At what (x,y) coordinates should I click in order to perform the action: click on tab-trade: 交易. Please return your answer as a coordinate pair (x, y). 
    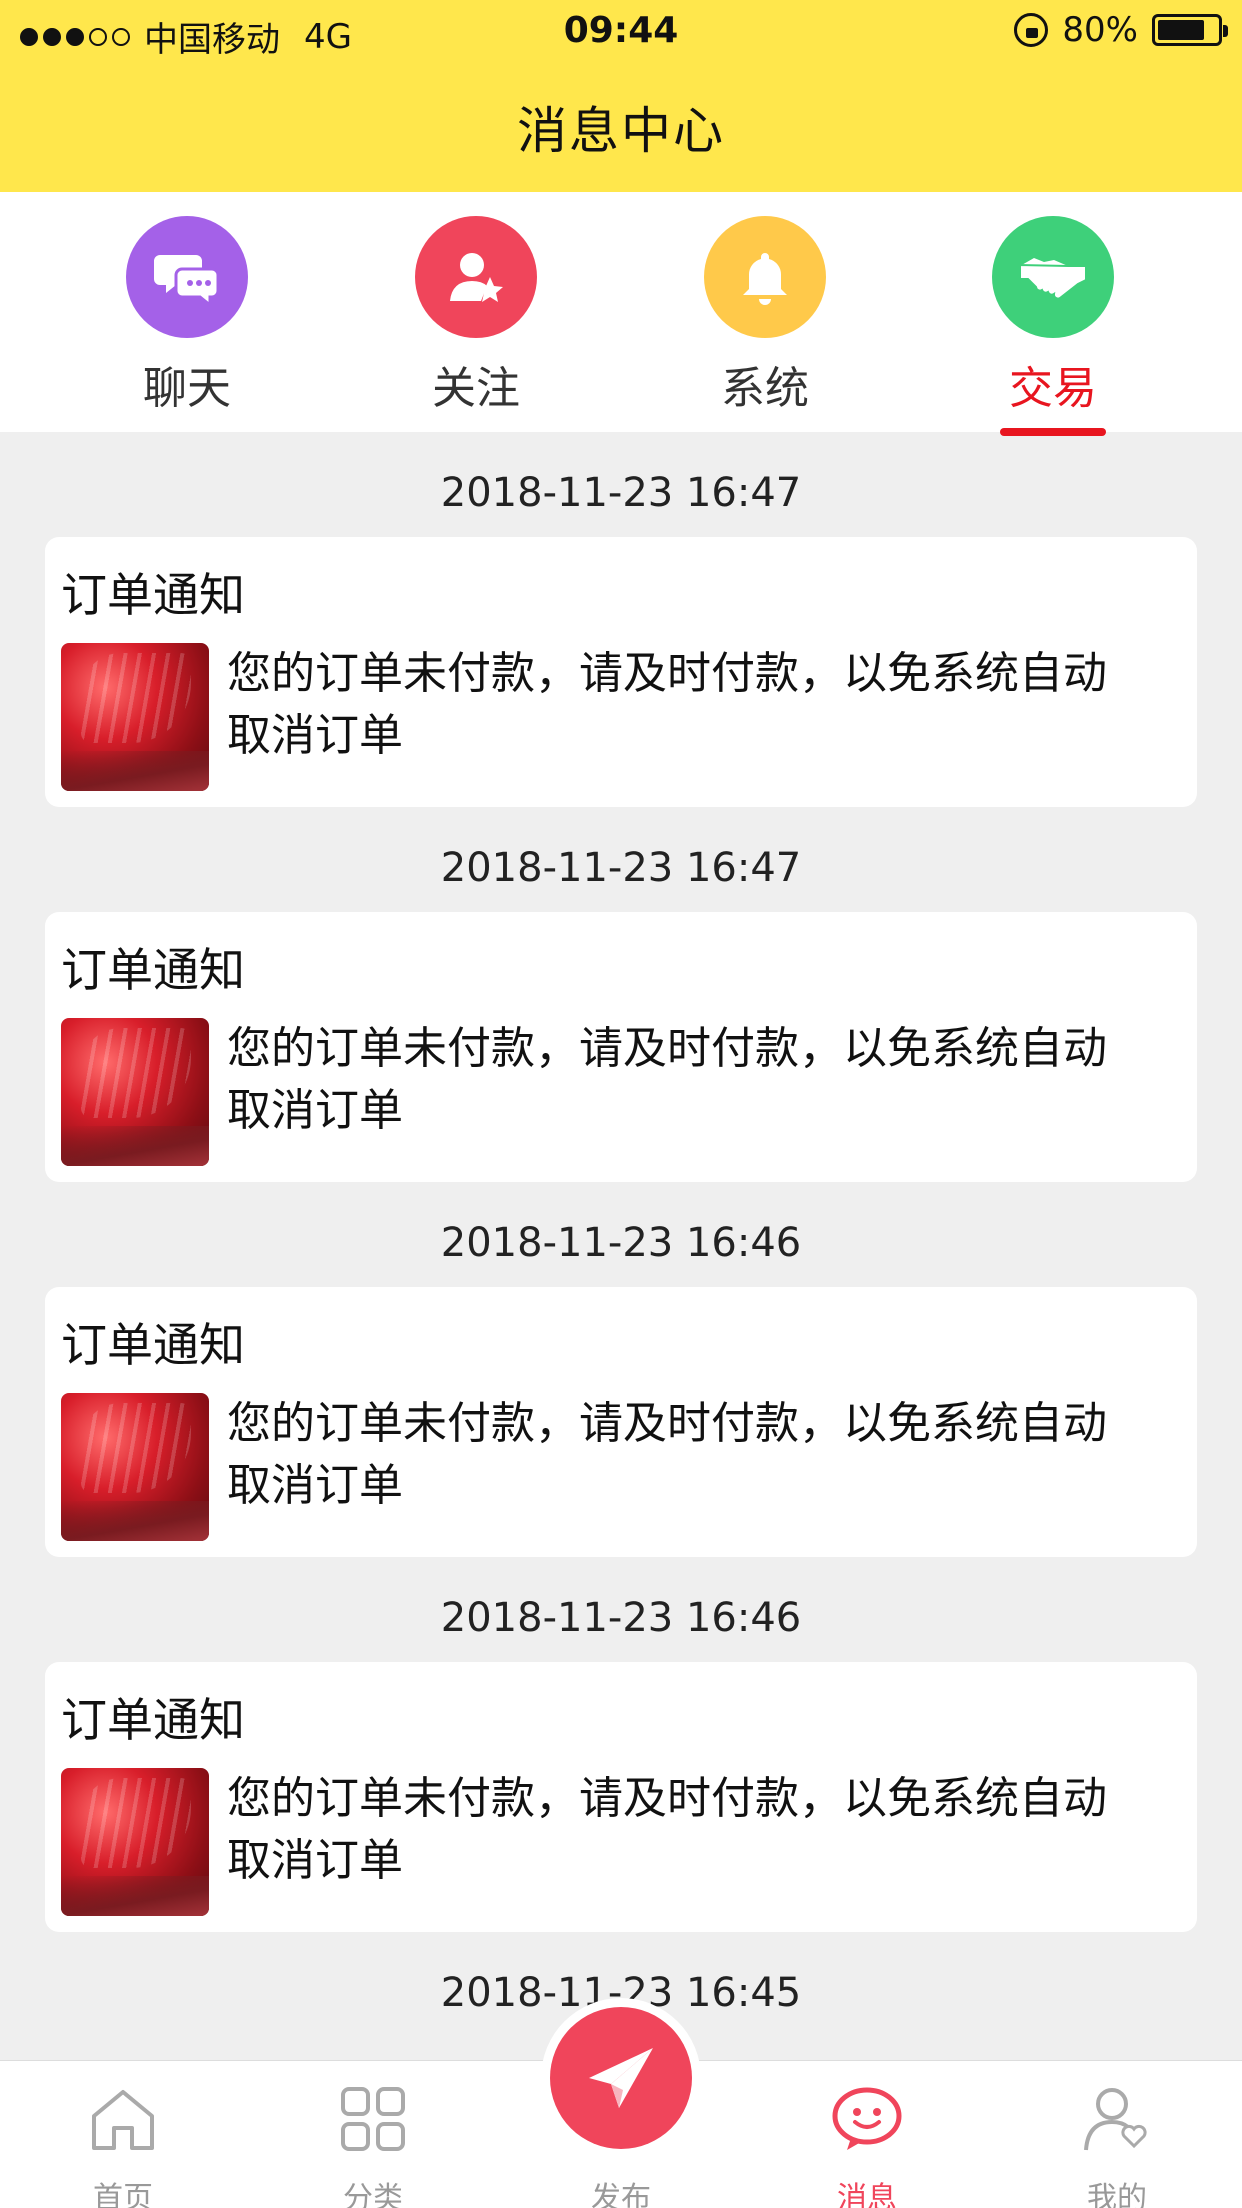
    Looking at the image, I should click on (1053, 326).